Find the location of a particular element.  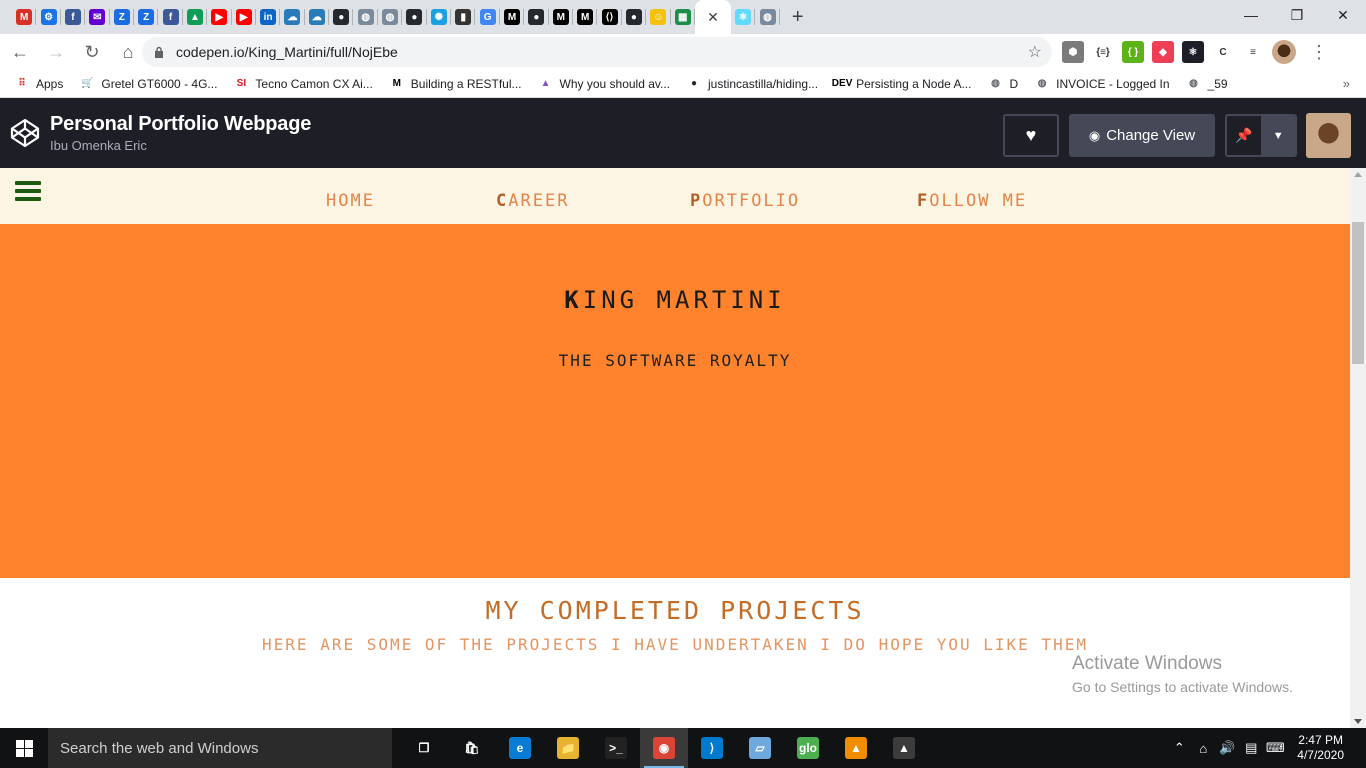

action-center-icon: ▤ is located at coordinates (1251, 748).